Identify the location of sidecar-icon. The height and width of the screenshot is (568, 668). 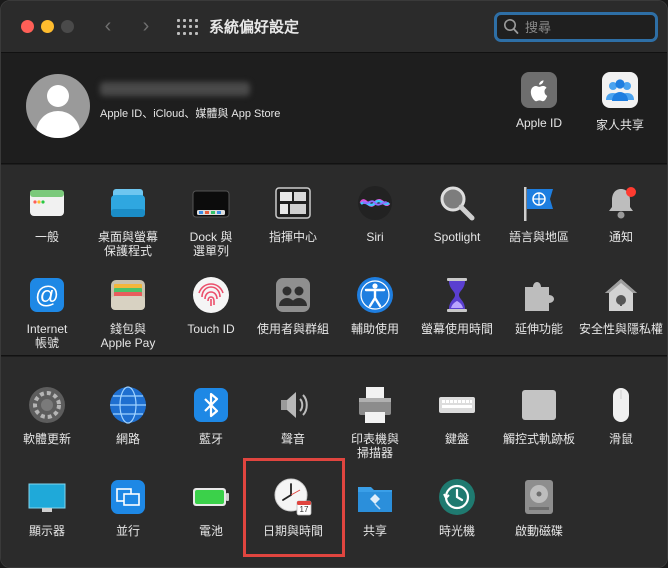
(128, 497).